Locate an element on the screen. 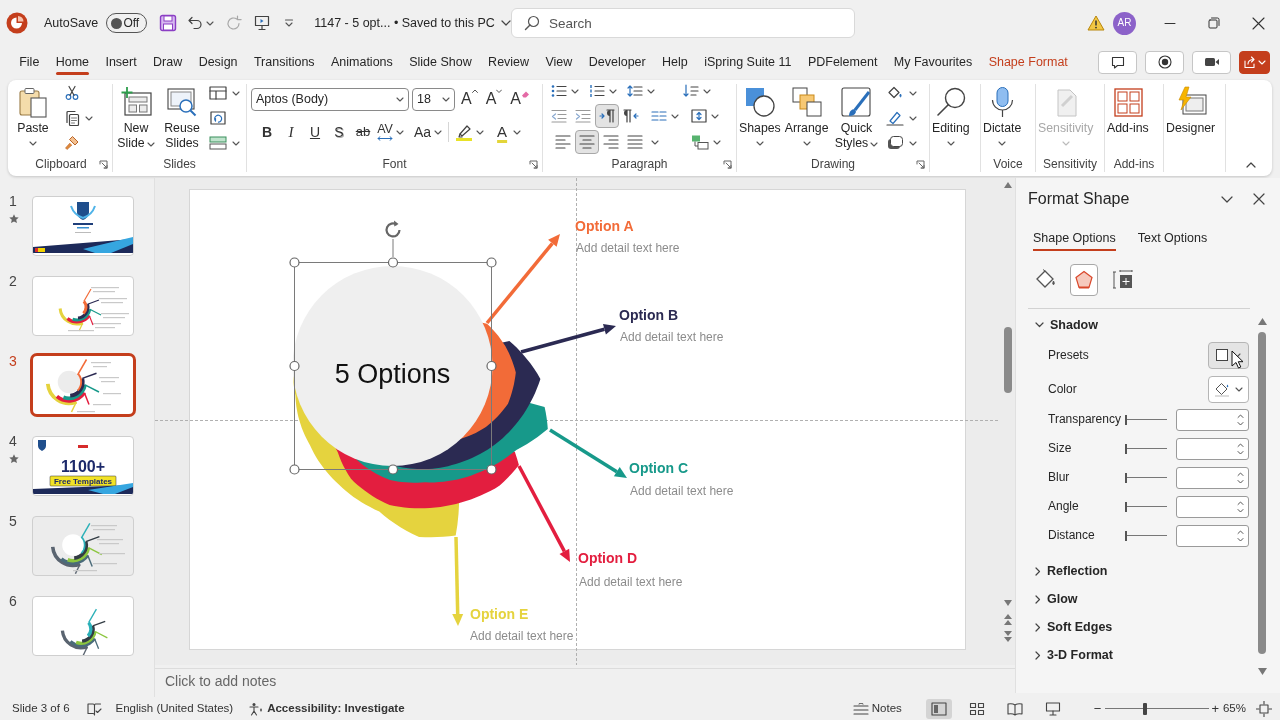 The height and width of the screenshot is (720, 1280). ribbon-tab: Shape Format is located at coordinates (1028, 62).